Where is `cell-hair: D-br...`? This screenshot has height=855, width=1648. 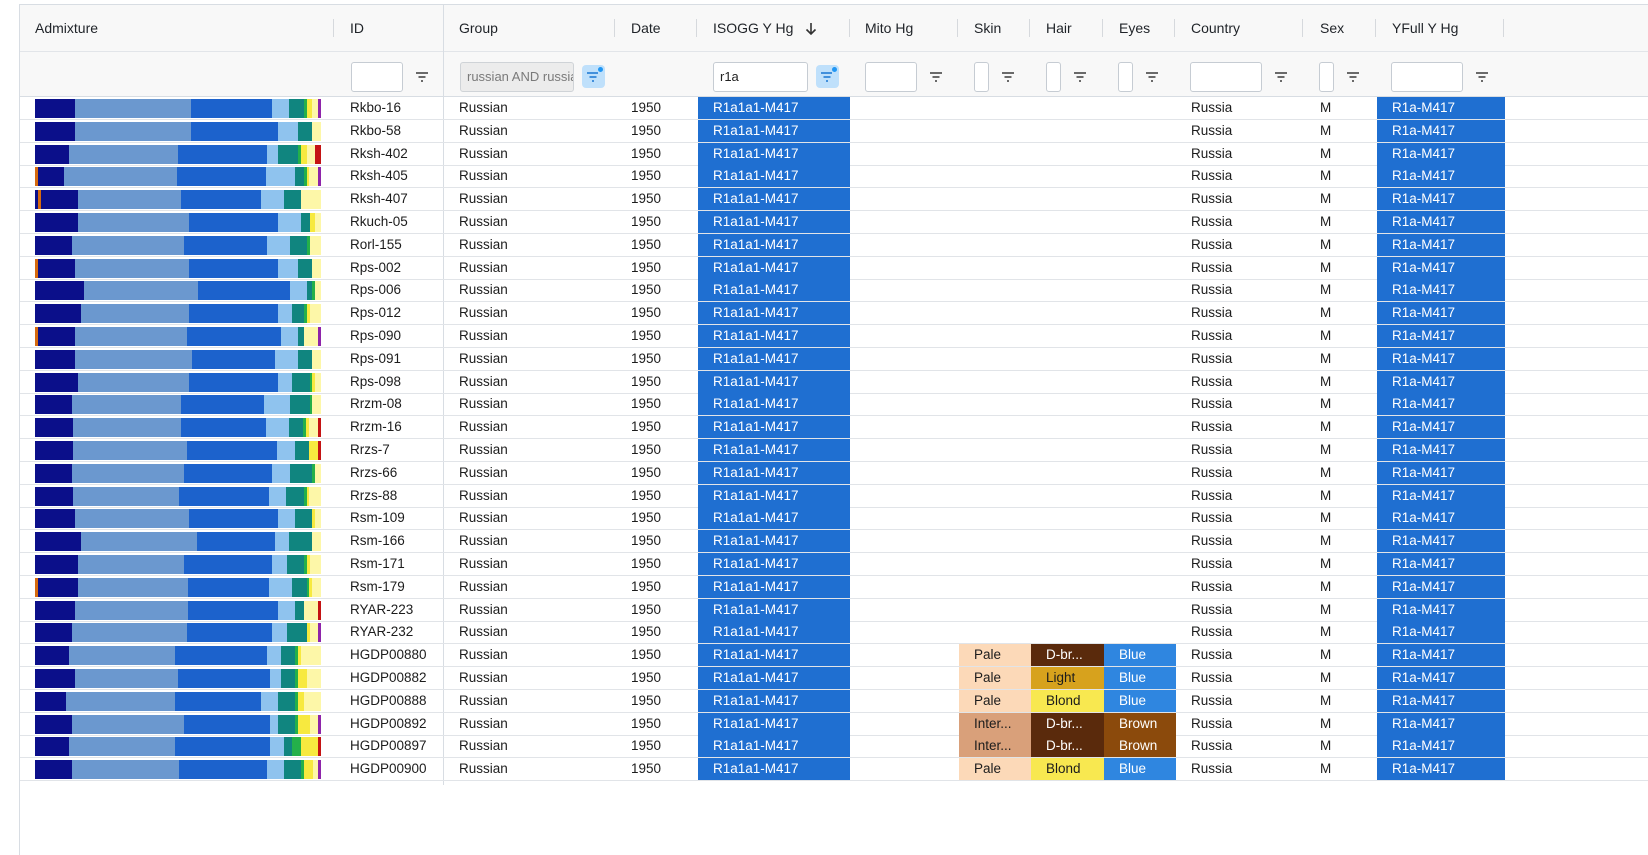 cell-hair: D-br... is located at coordinates (1067, 746).